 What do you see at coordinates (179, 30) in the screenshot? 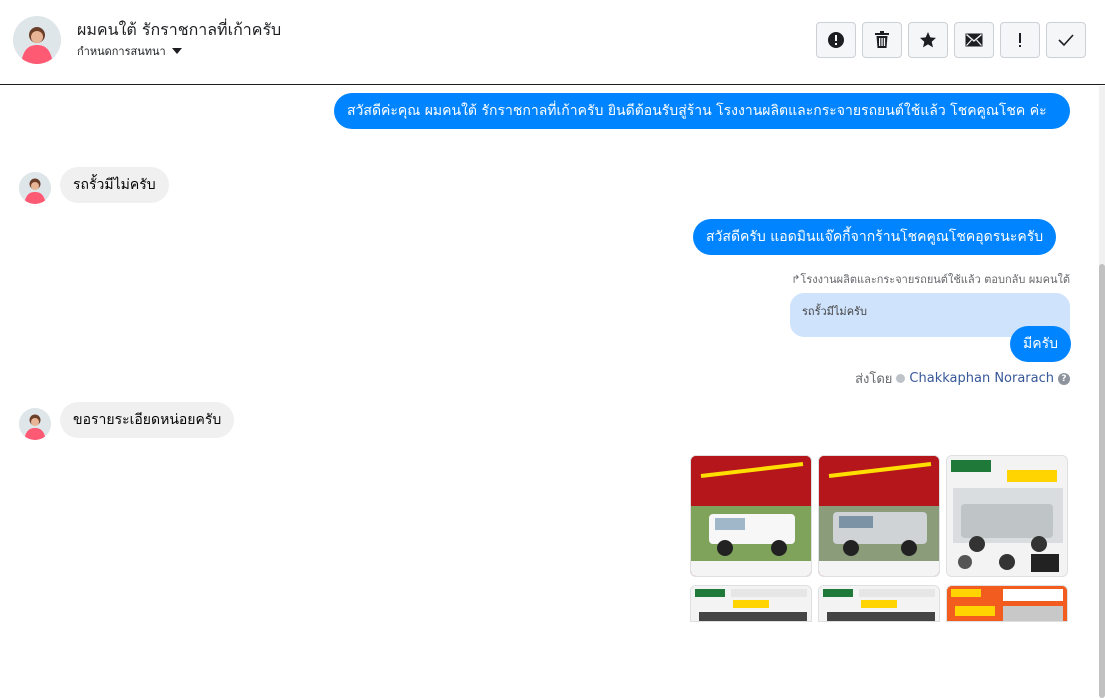
I see `contact-name: ผมคนใต้ รักราชกาลที่เก้าครับ` at bounding box center [179, 30].